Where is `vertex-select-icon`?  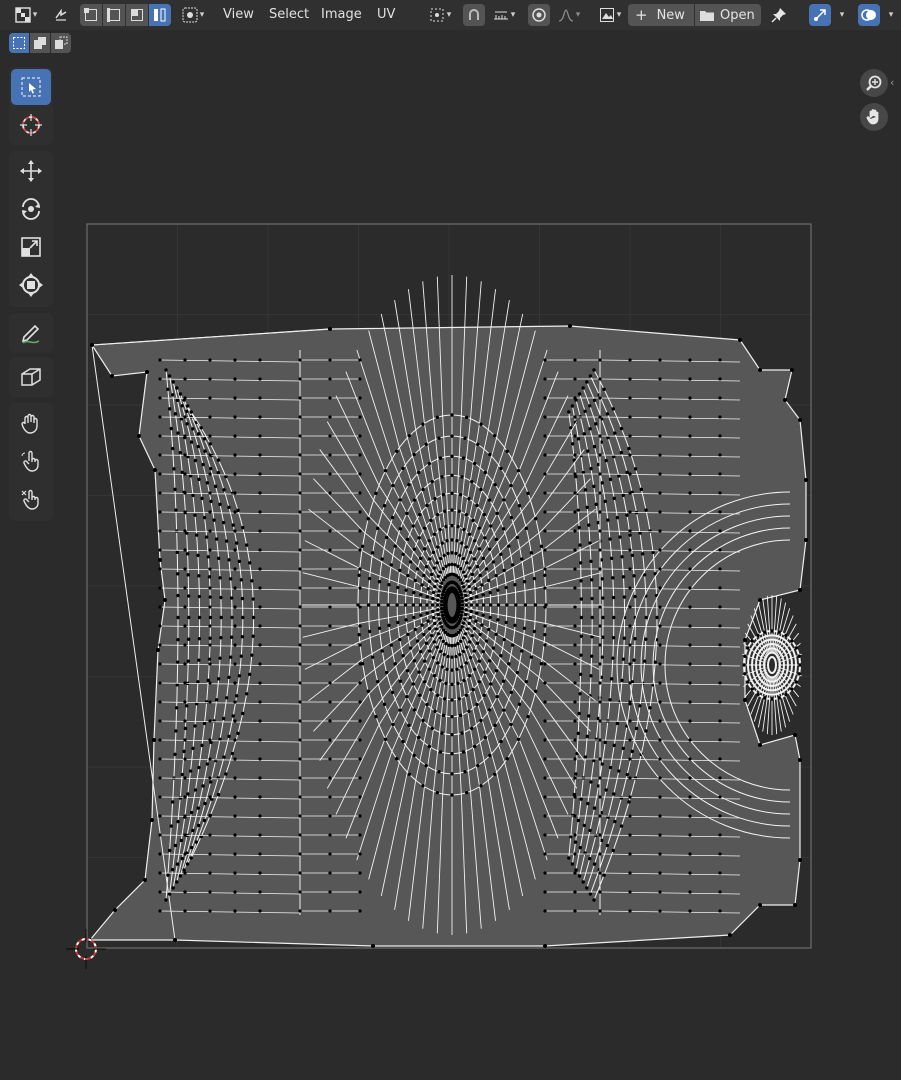 vertex-select-icon is located at coordinates (90, 14).